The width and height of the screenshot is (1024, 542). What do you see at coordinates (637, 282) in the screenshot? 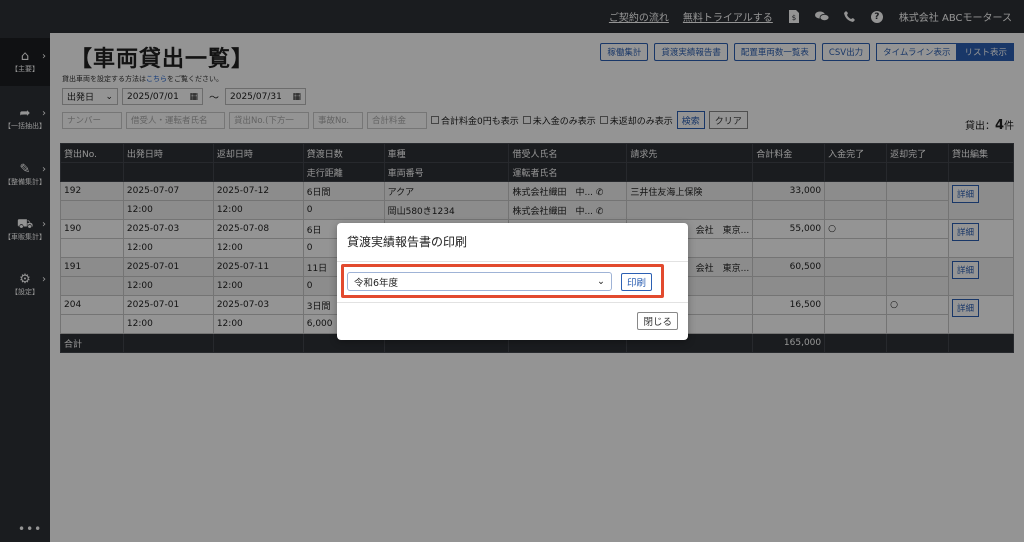
I see `print-button: 印刷` at bounding box center [637, 282].